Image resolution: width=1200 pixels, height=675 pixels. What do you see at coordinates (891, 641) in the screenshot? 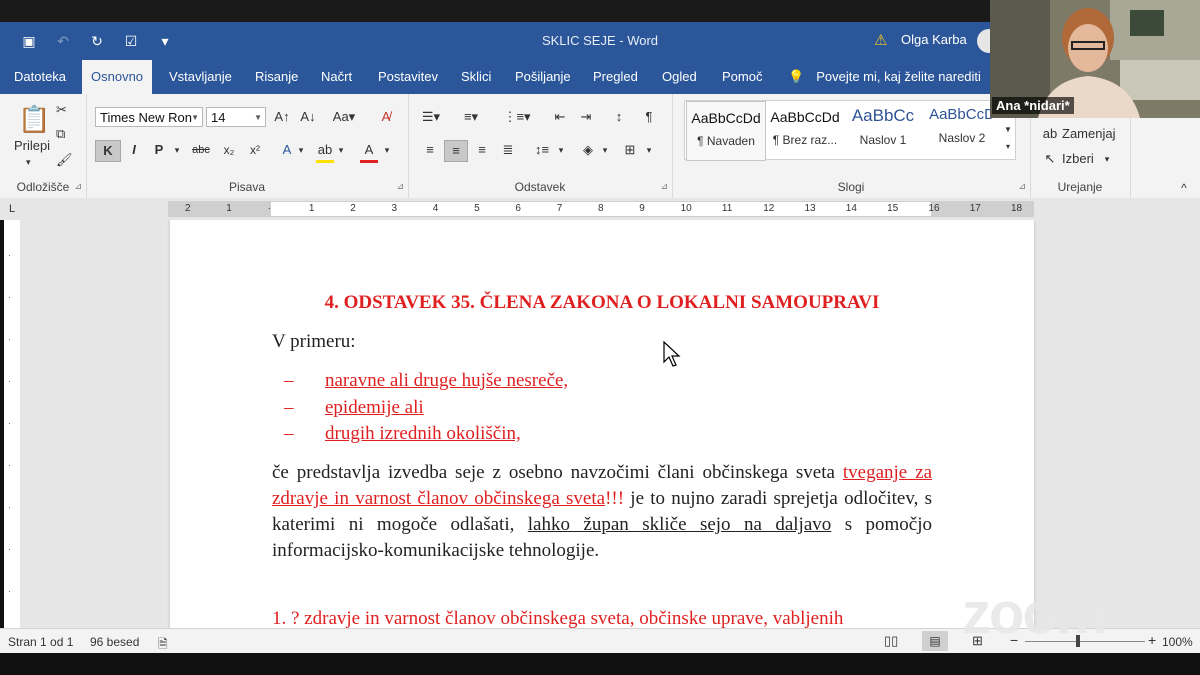
I see `read-mode-icon: ▯▯` at bounding box center [891, 641].